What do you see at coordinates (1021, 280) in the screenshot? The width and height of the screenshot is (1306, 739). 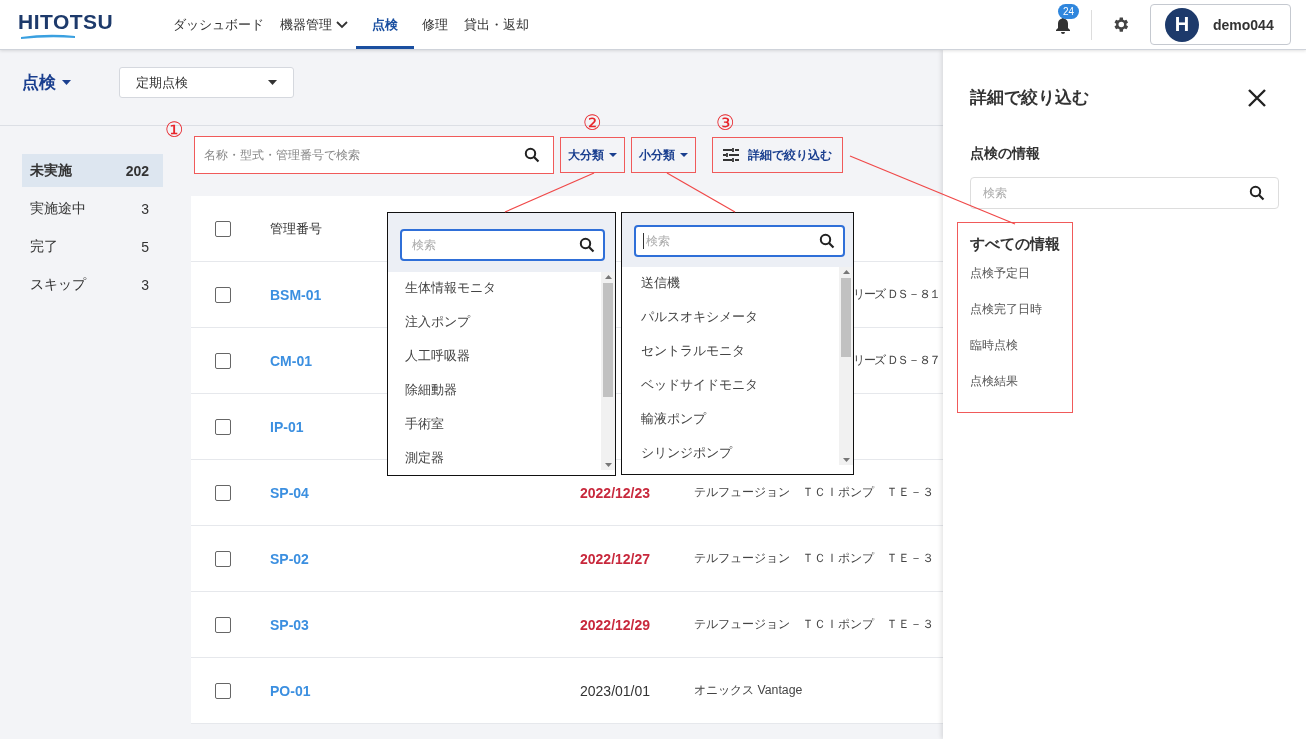 I see `field-option: 点検予定日` at bounding box center [1021, 280].